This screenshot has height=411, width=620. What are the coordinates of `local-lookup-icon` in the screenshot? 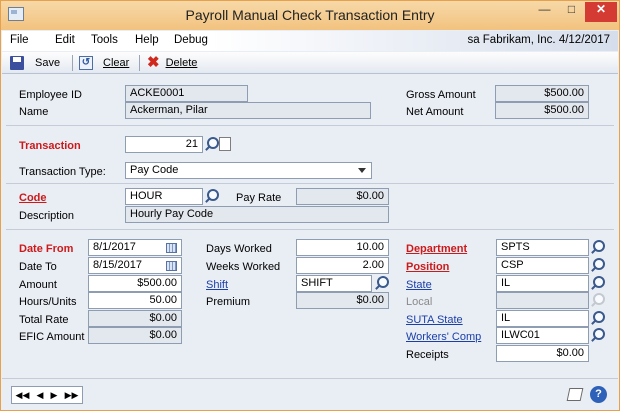 It's located at (597, 300).